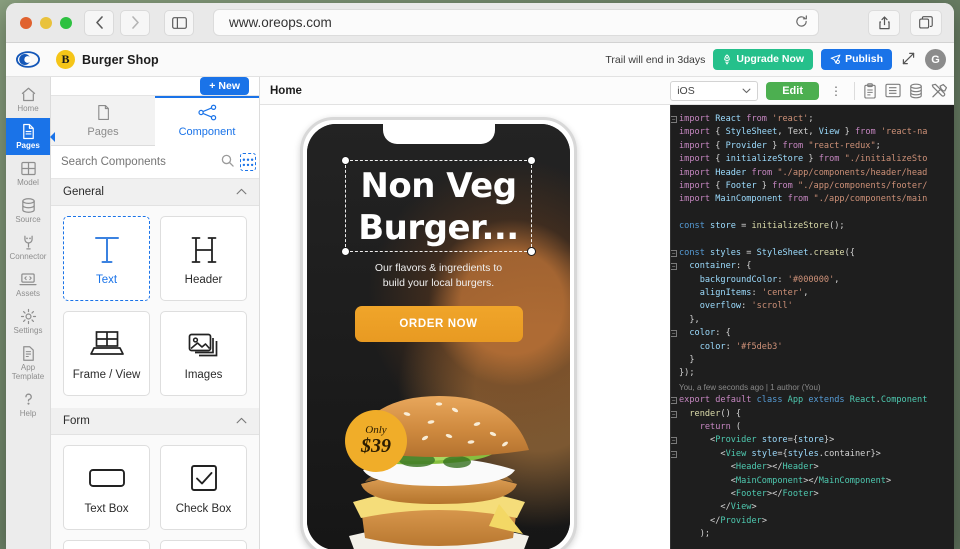 The width and height of the screenshot is (960, 549). I want to click on forward-button, so click(135, 22).